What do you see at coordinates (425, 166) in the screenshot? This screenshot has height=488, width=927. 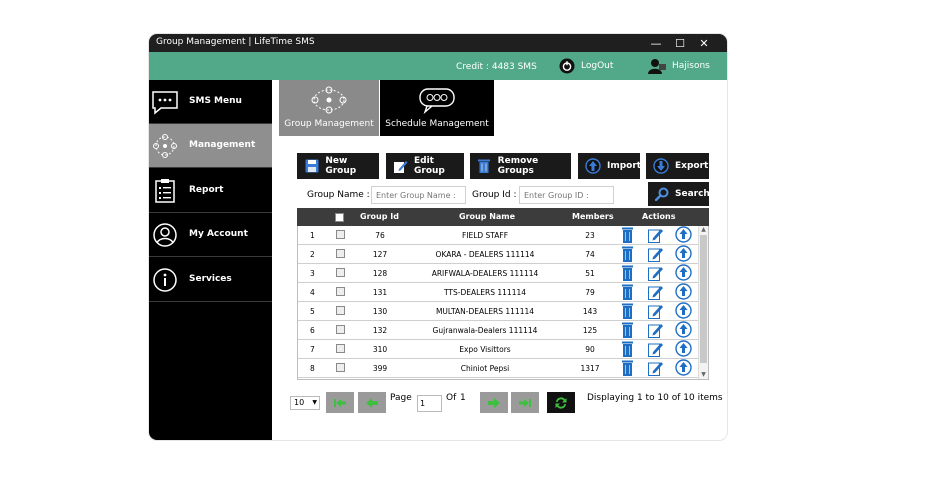 I see `edit-group-button: Edit Group` at bounding box center [425, 166].